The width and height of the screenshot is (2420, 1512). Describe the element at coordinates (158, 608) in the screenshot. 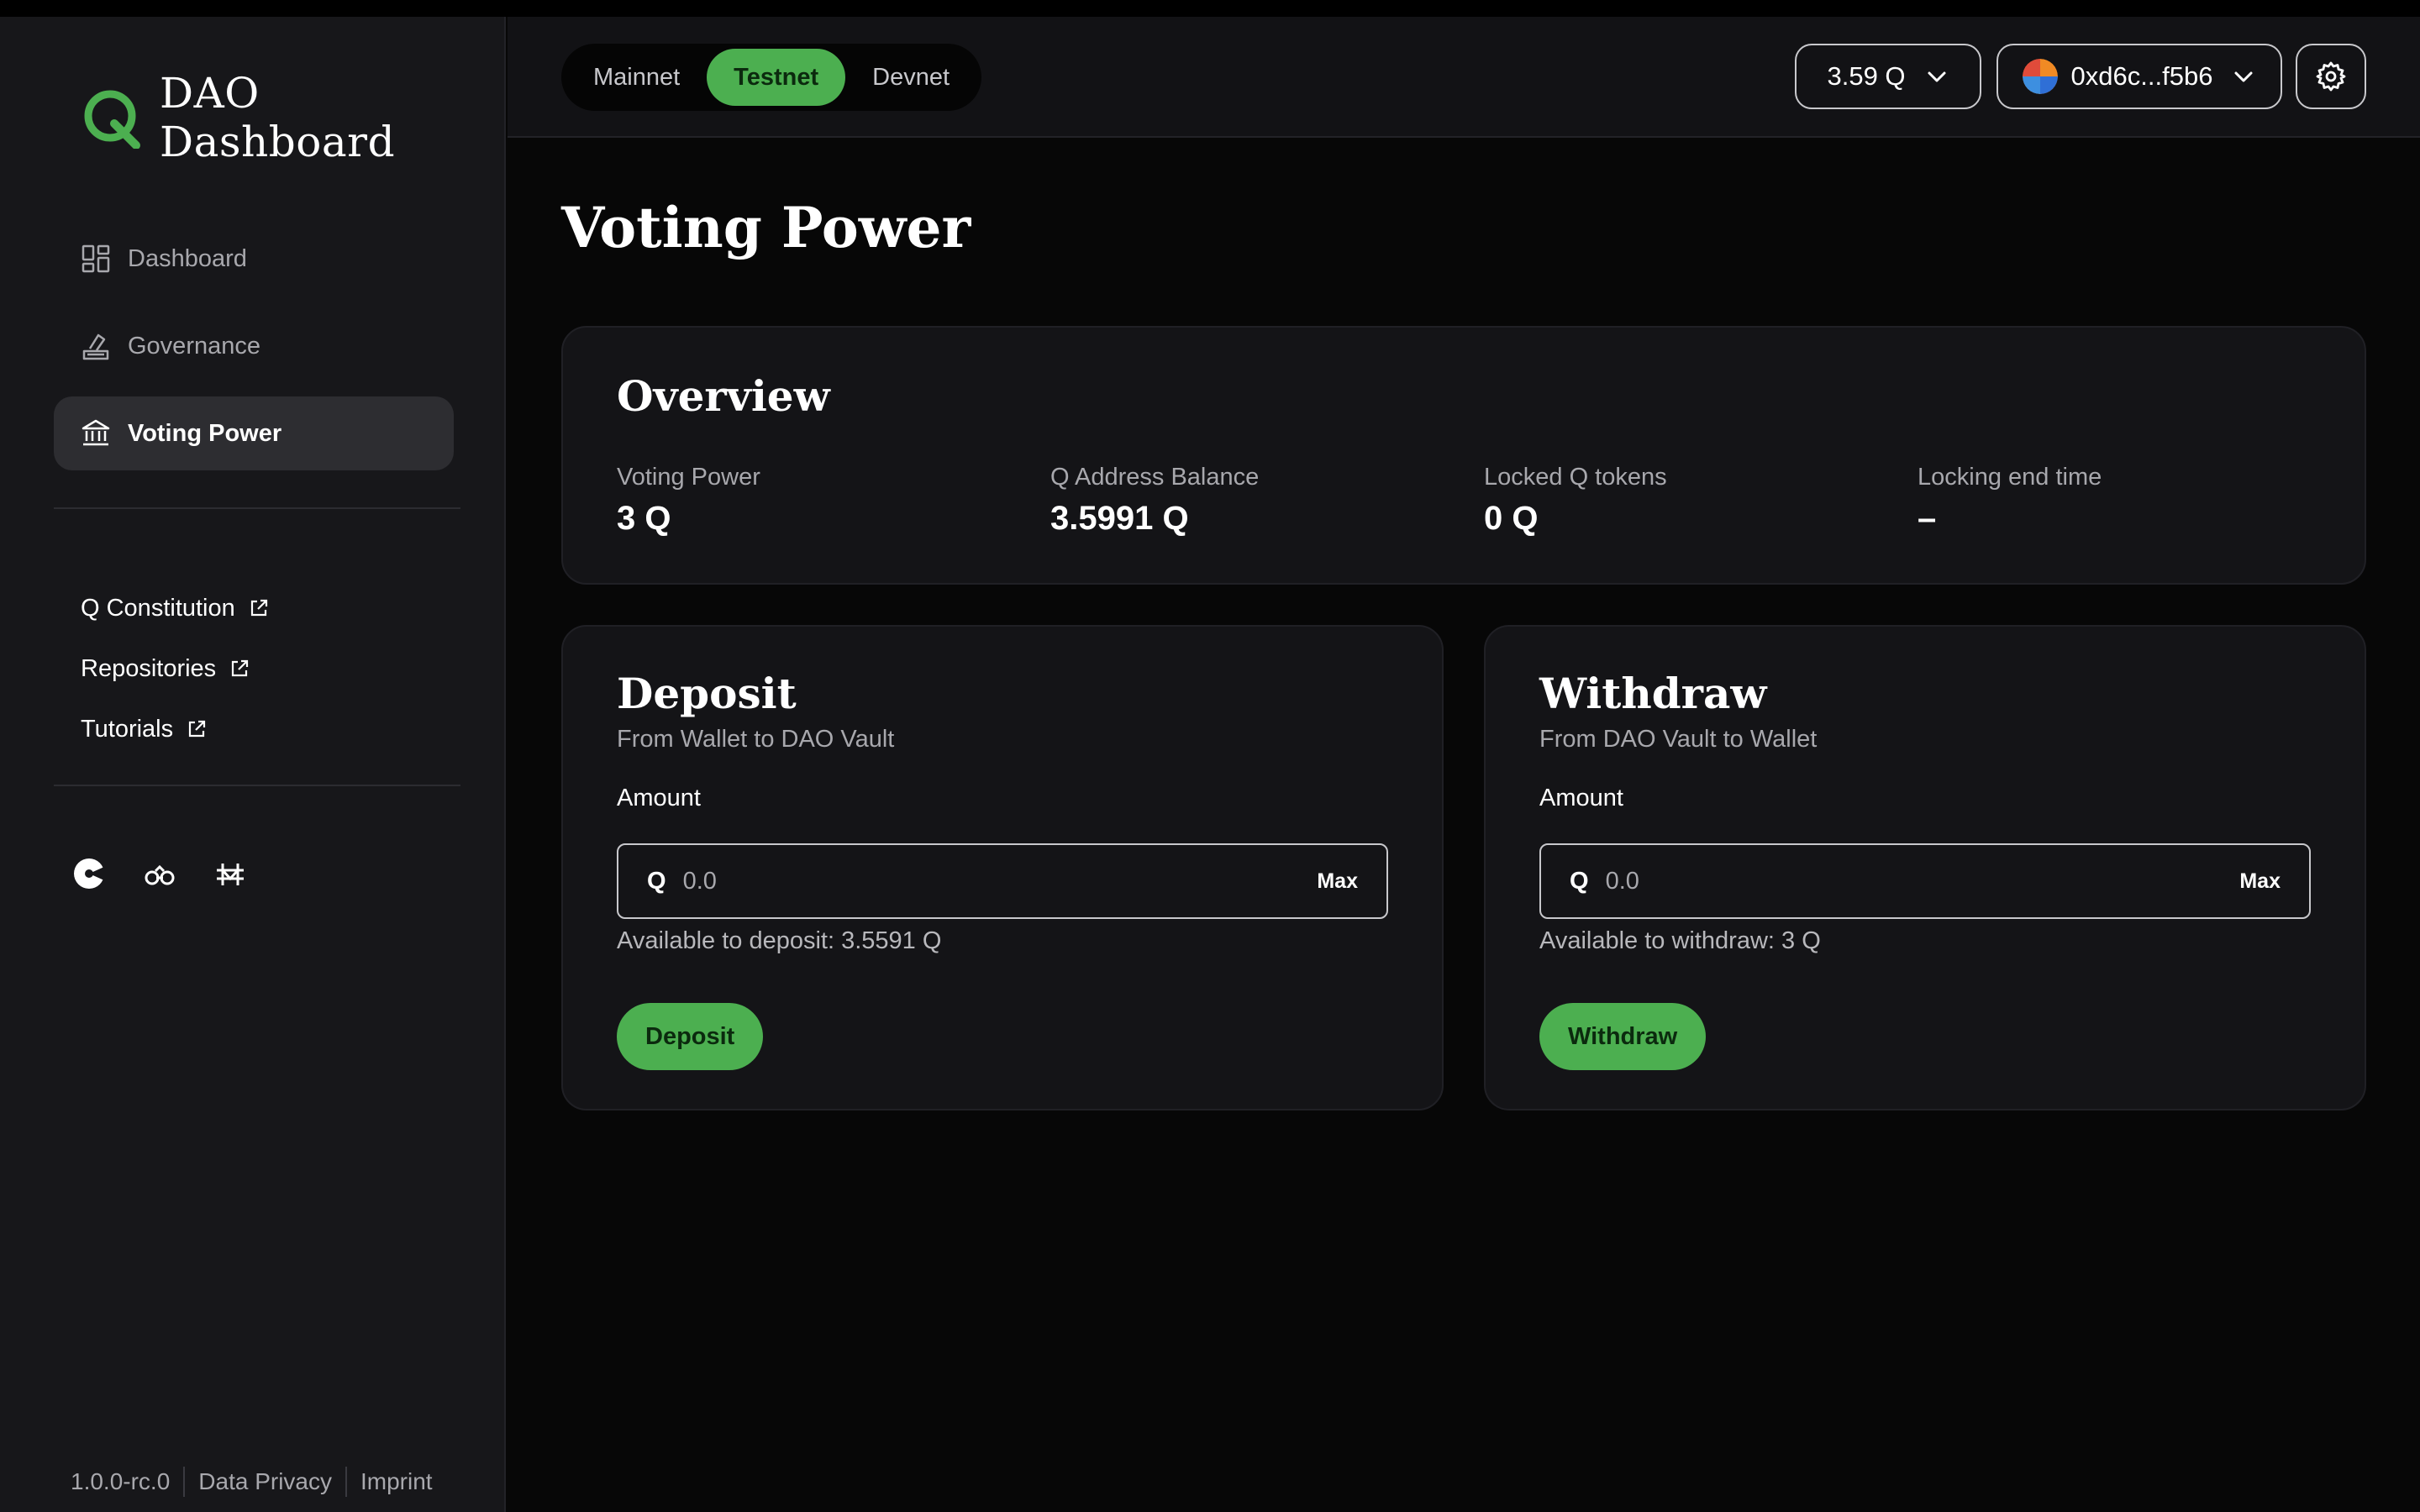

I see `link-label: Q Constitution` at that location.